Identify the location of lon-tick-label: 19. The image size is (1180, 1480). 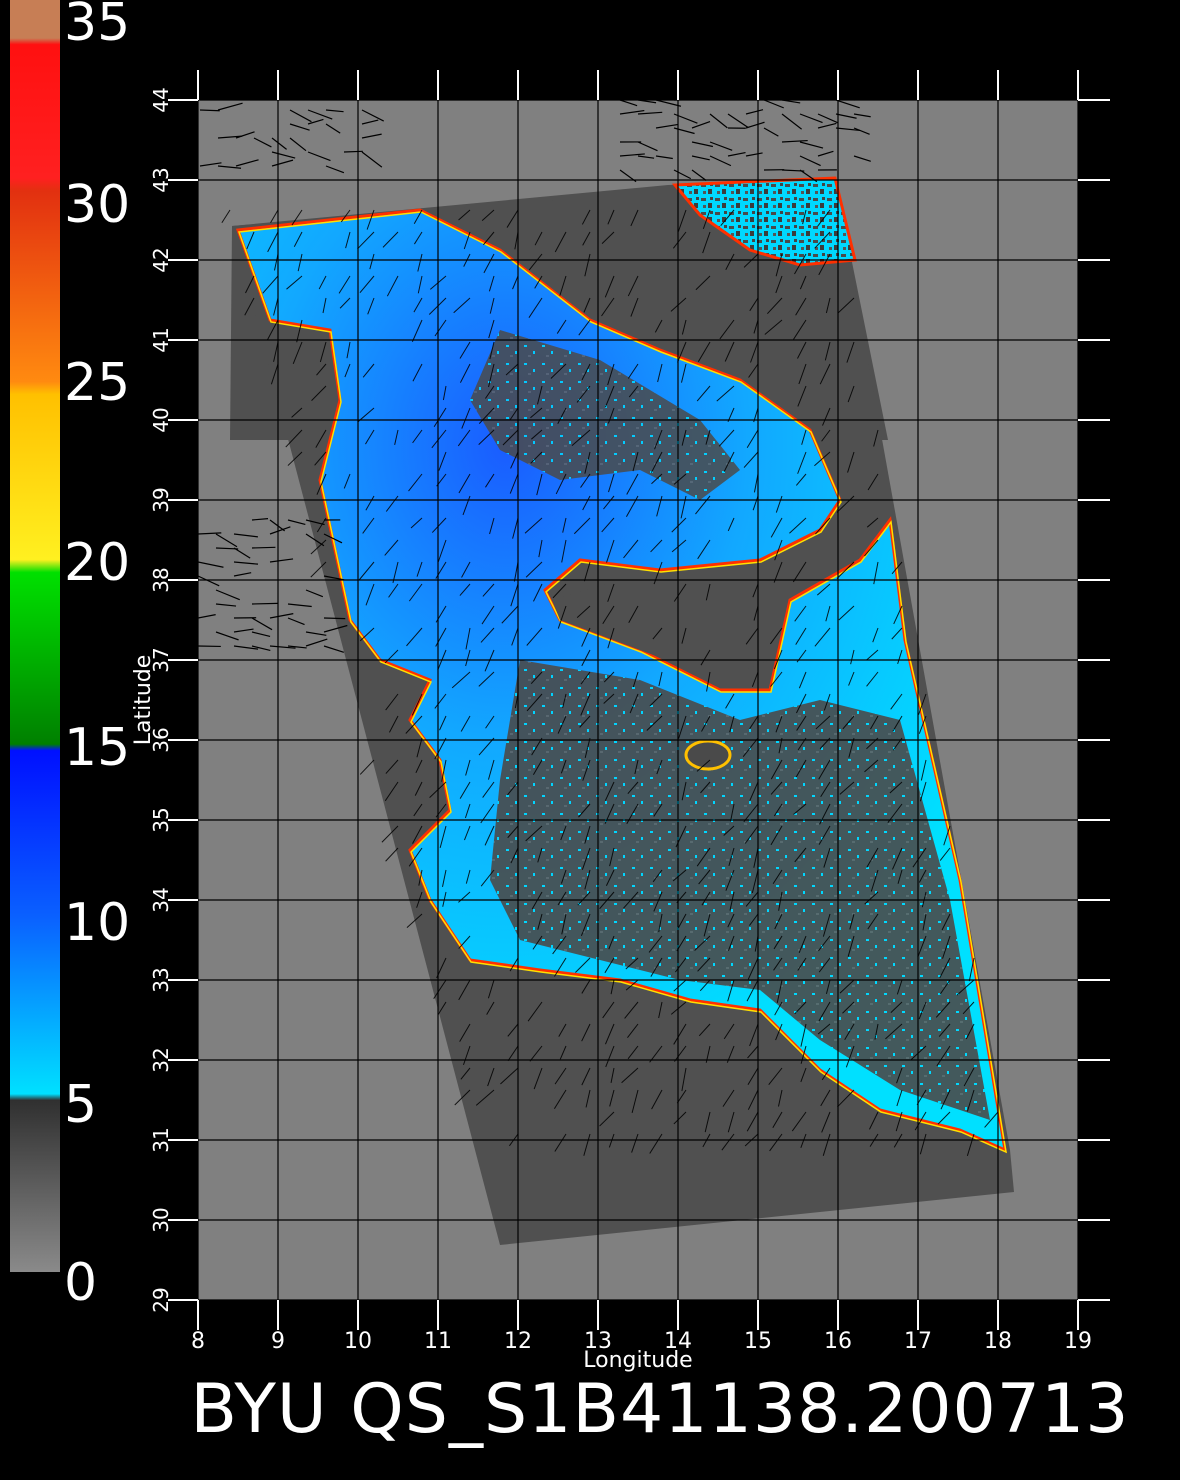
(1078, 1341).